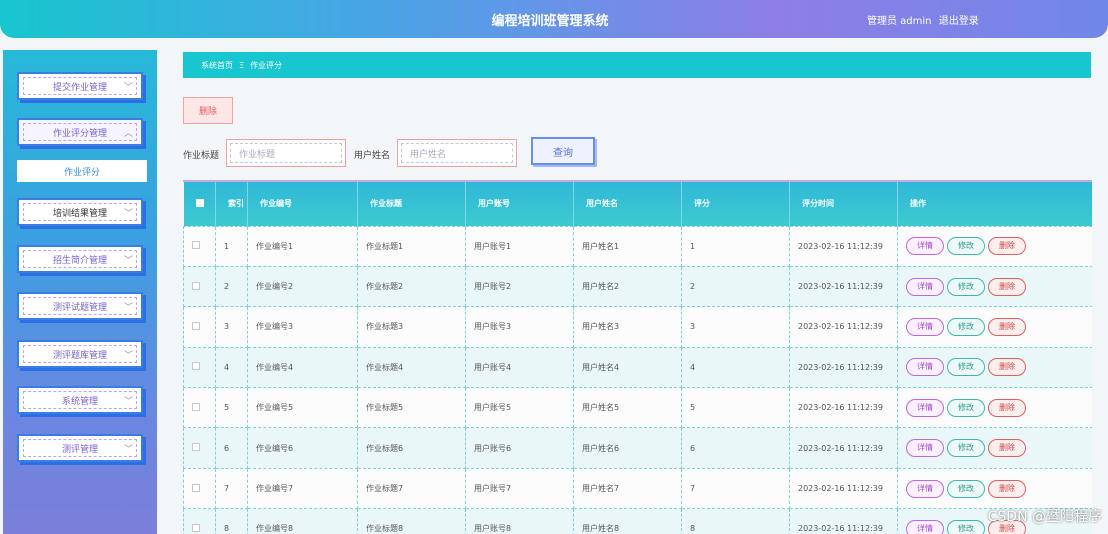  I want to click on sidebar-item-submit-homework: 提交作业管理 ﹀, so click(80, 86).